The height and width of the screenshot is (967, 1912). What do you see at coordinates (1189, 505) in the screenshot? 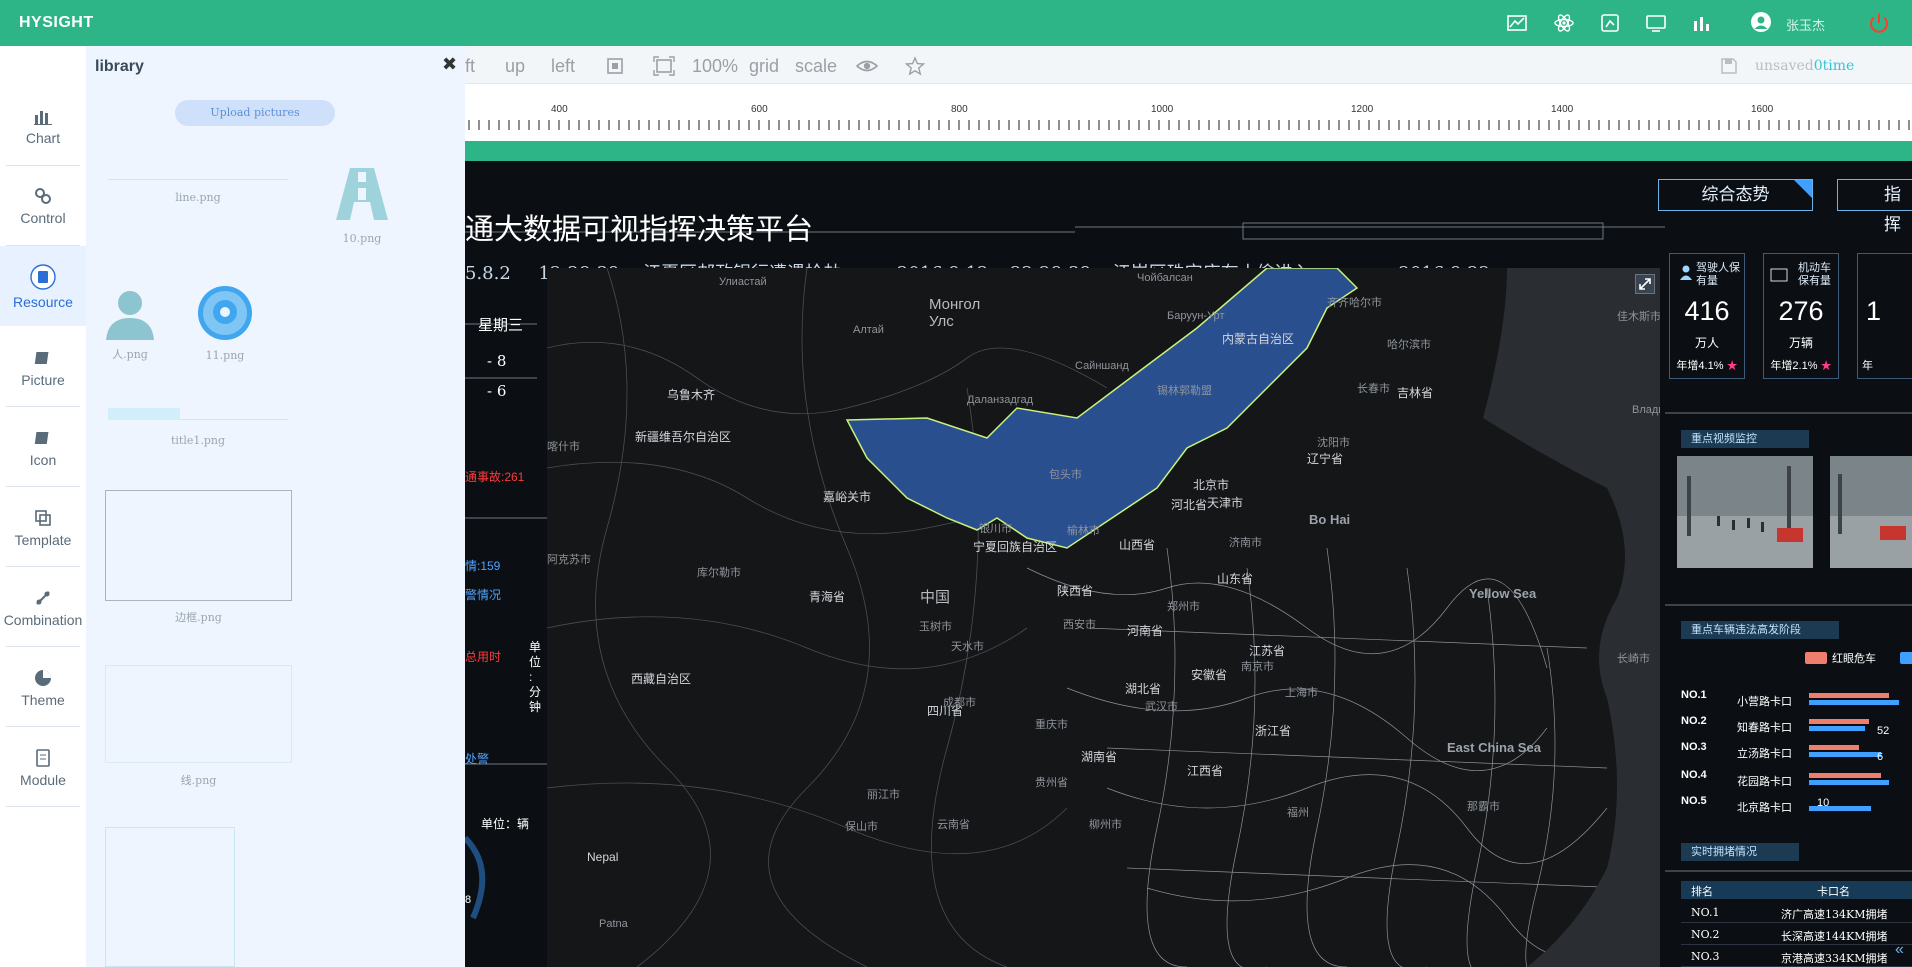
I see `map-label: 河北省` at bounding box center [1189, 505].